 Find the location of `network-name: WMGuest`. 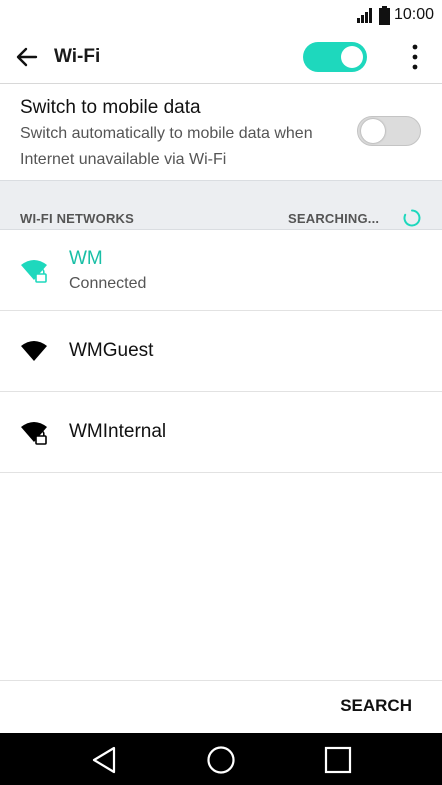

network-name: WMGuest is located at coordinates (111, 350).